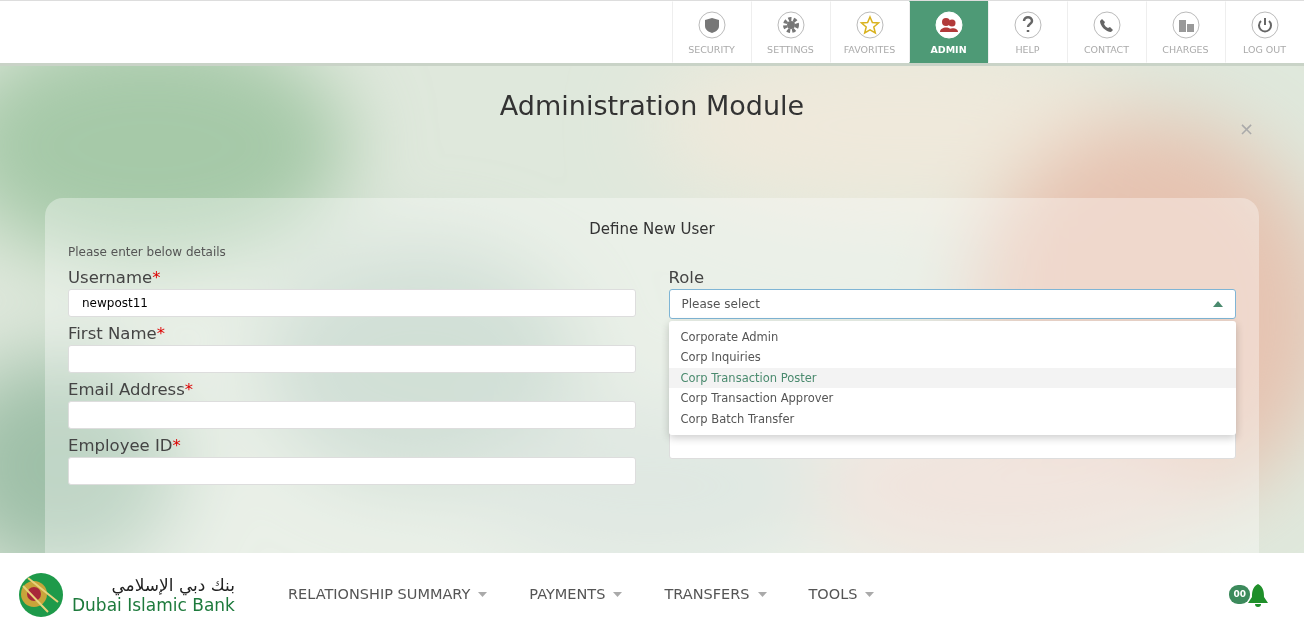 This screenshot has width=1304, height=636. Describe the element at coordinates (1106, 25) in the screenshot. I see `phone-icon` at that location.